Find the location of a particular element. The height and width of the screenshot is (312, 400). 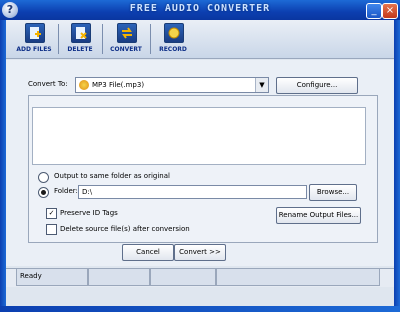

same-folder-radio is located at coordinates (43, 177).